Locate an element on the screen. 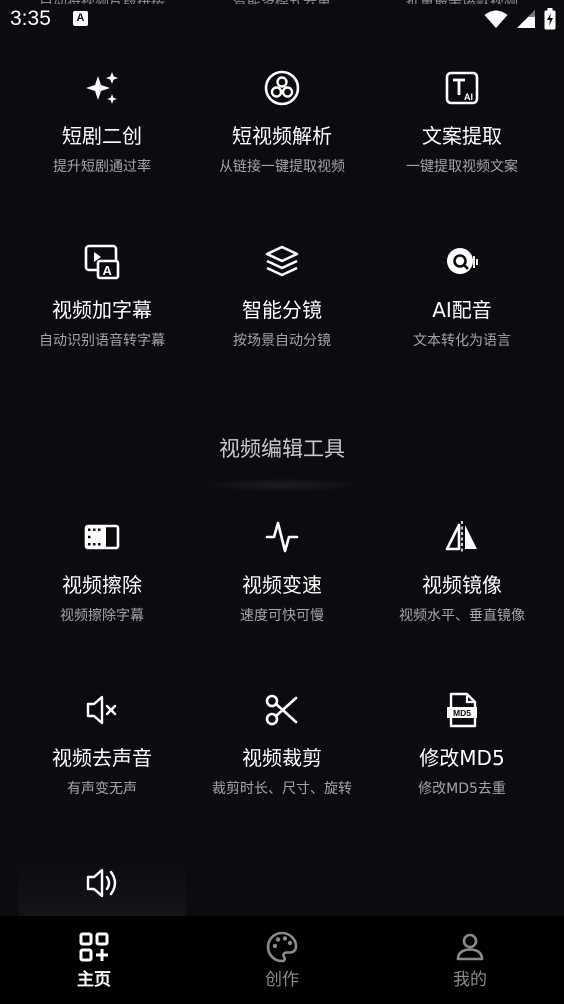 The width and height of the screenshot is (564, 1004). nav-label: 创作 is located at coordinates (282, 980).